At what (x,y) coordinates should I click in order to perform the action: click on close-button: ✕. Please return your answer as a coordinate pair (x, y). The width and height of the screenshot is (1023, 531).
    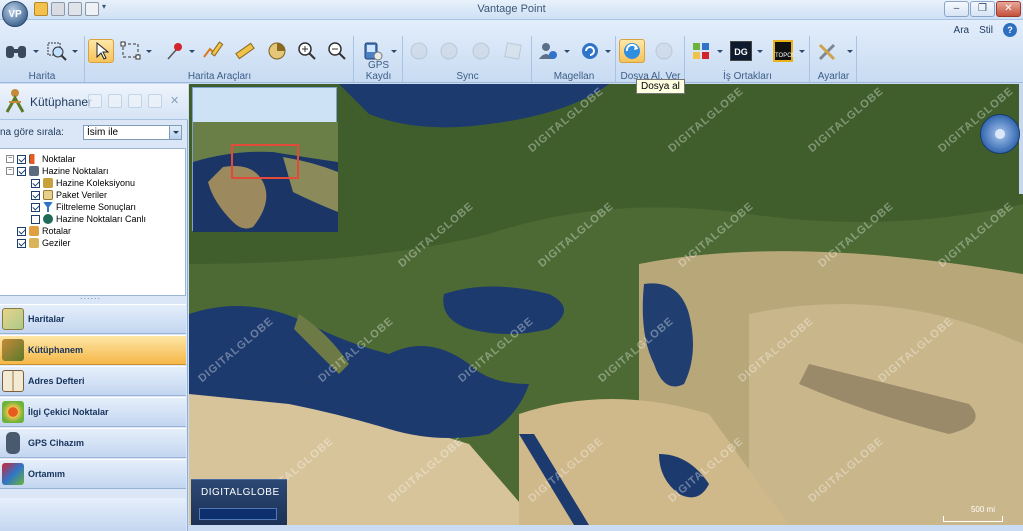
    Looking at the image, I should click on (1008, 9).